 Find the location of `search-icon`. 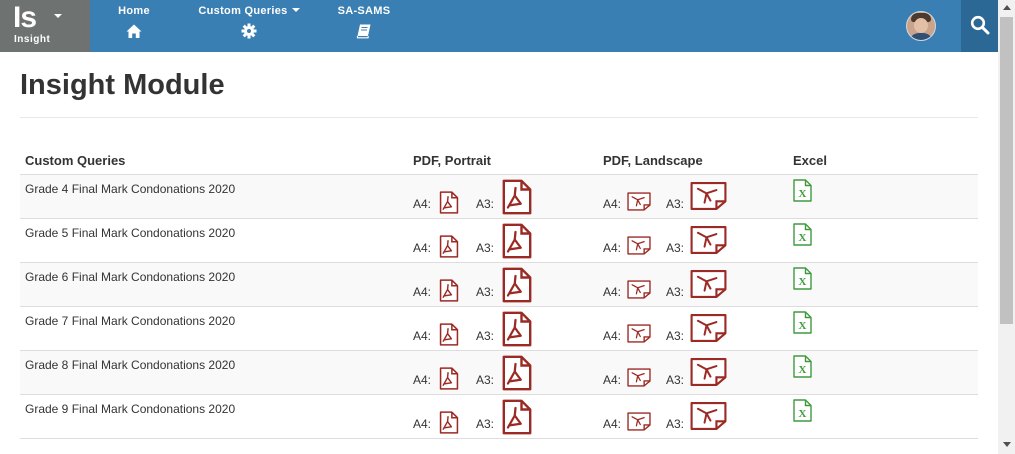

search-icon is located at coordinates (980, 25).